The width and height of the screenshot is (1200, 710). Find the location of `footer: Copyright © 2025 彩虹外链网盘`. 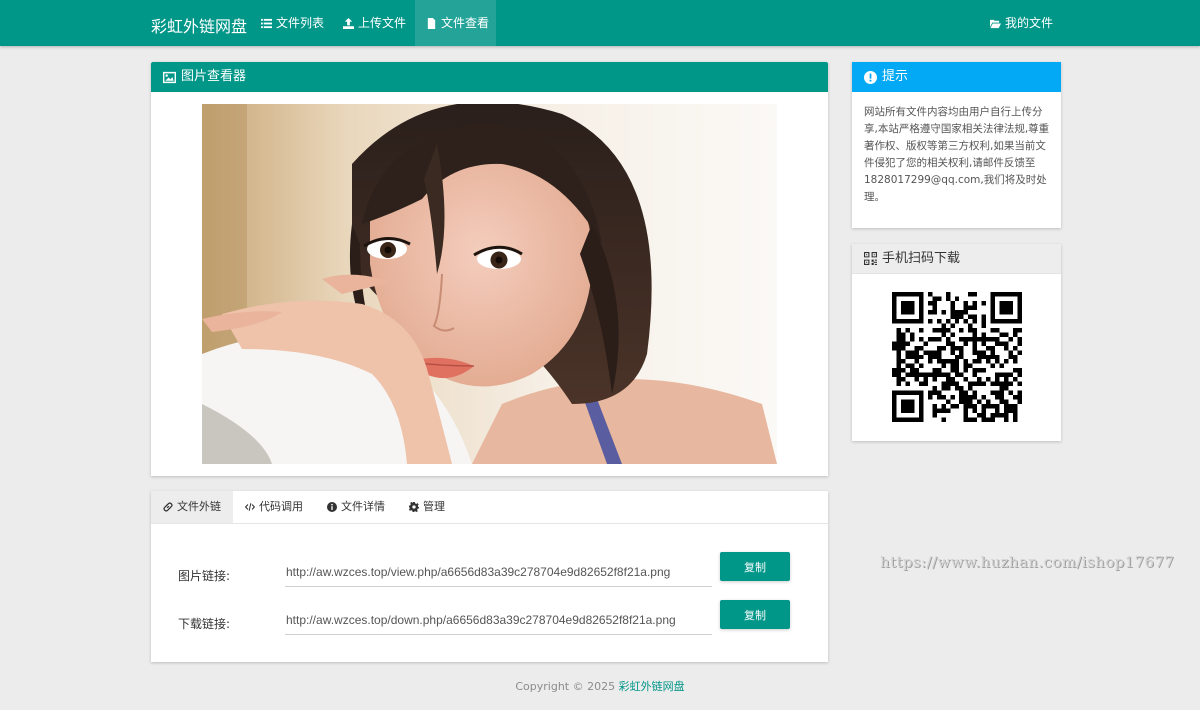

footer: Copyright © 2025 彩虹外链网盘 is located at coordinates (600, 686).